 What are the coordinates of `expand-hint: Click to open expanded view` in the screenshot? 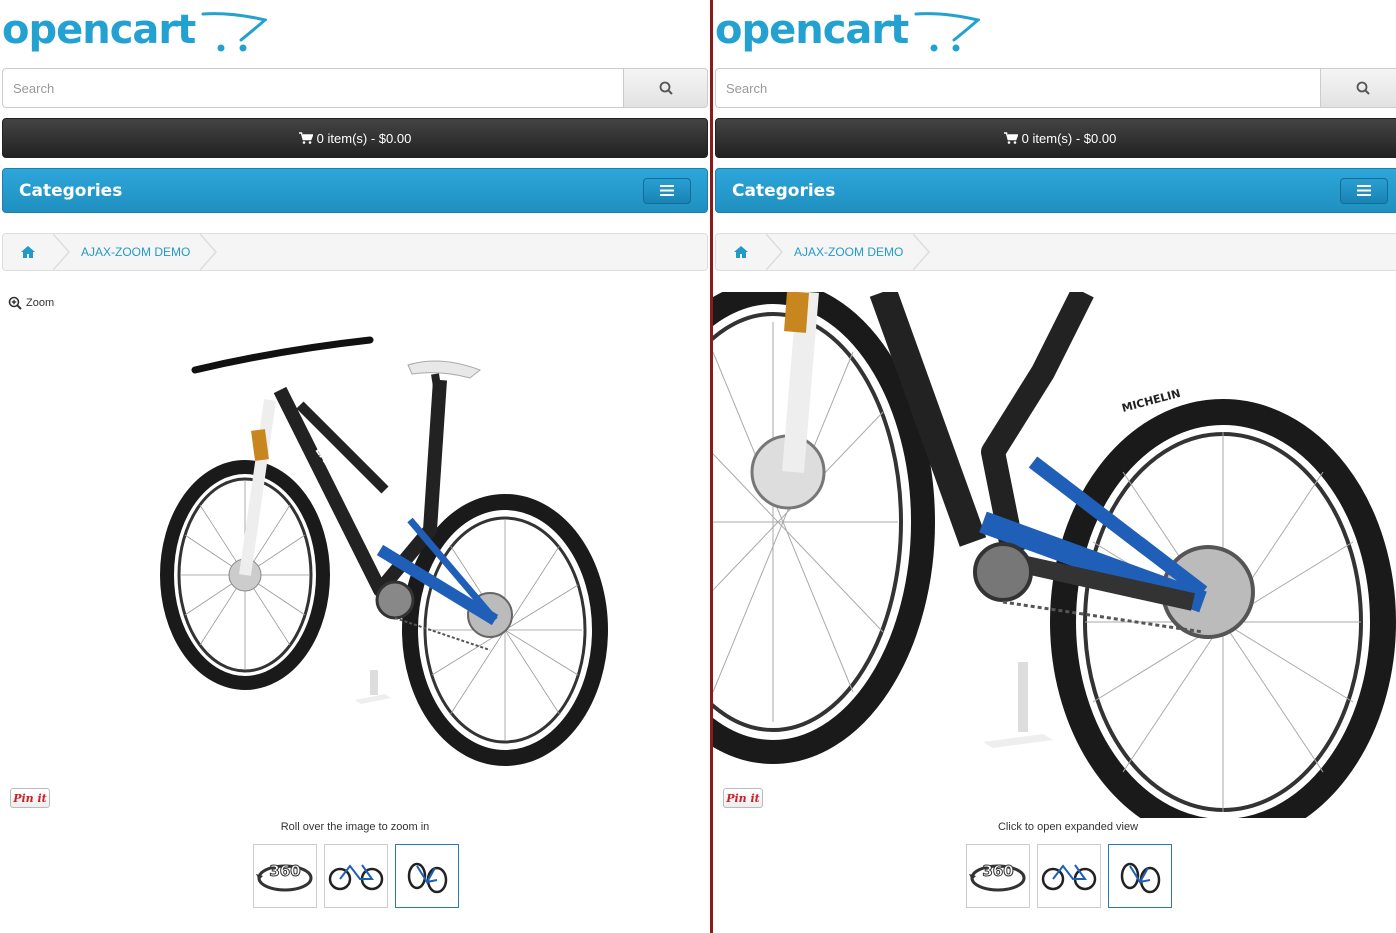 It's located at (1068, 827).